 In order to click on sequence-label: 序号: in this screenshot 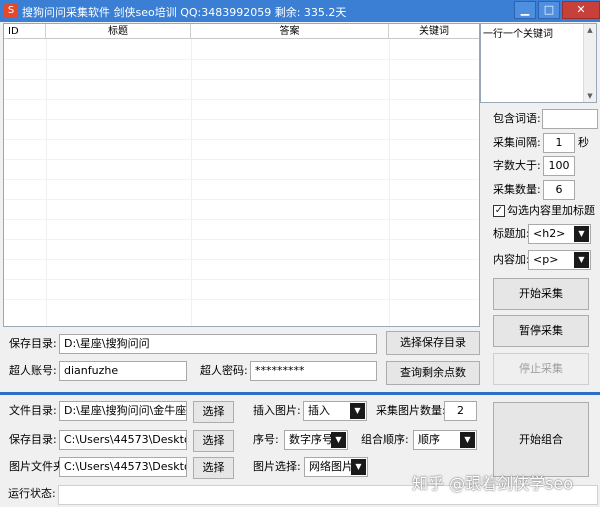, I will do `click(266, 439)`.